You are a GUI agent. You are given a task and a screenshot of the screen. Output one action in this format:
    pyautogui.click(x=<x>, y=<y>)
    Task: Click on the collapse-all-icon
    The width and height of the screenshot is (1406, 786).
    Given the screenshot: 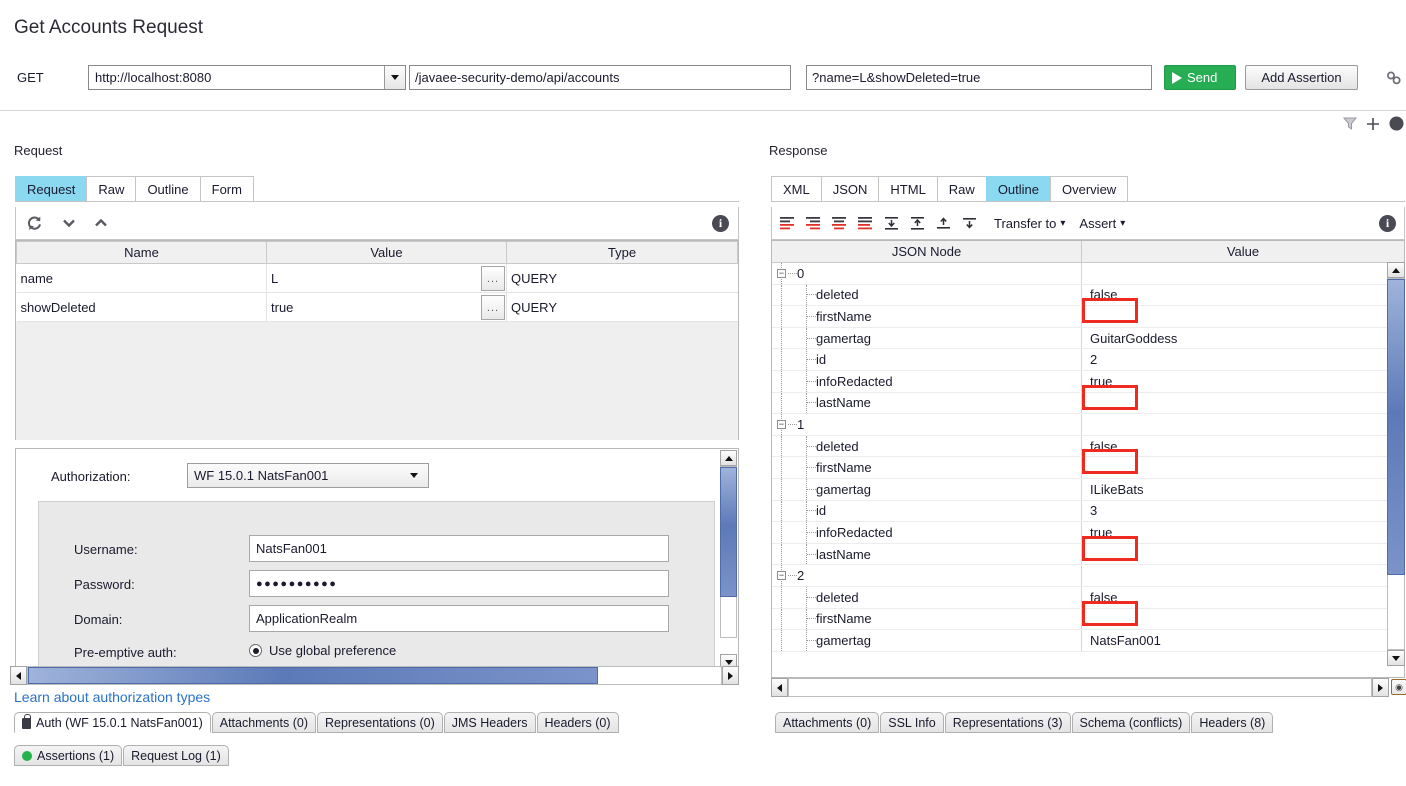 What is the action you would take?
    pyautogui.click(x=919, y=223)
    